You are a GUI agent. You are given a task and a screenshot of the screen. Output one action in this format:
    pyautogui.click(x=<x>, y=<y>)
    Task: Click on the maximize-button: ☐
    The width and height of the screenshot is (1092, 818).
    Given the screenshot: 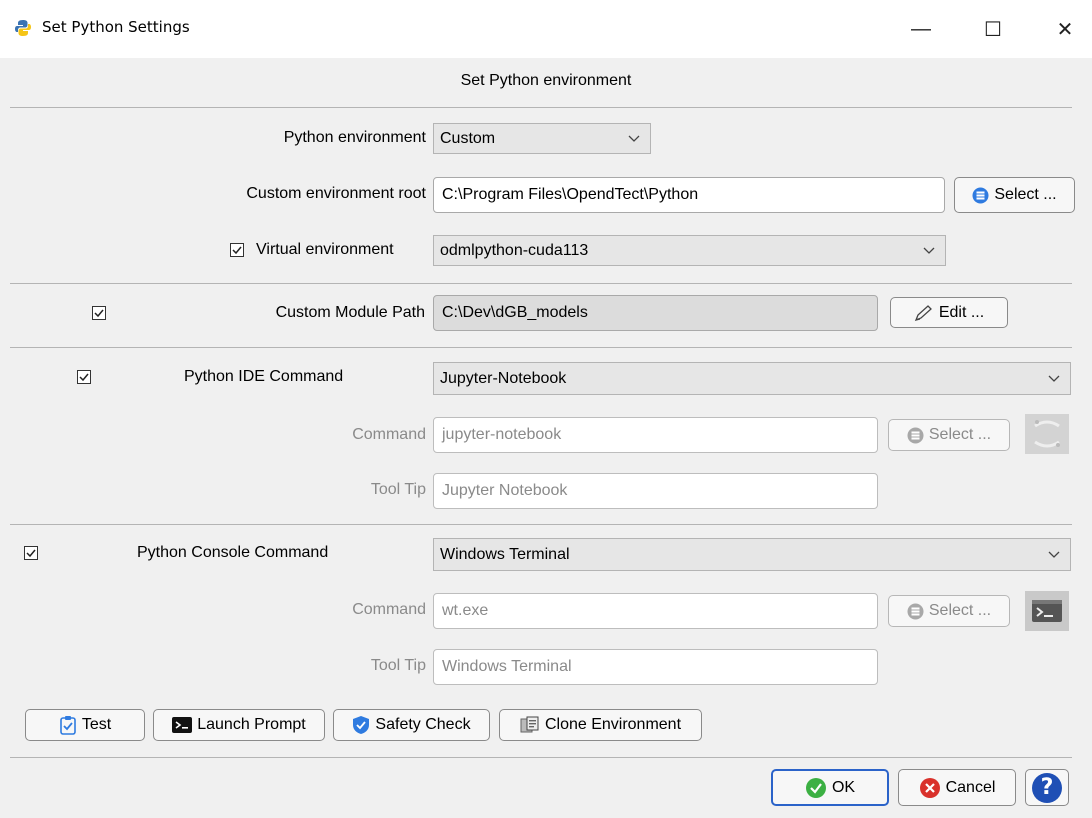 What is the action you would take?
    pyautogui.click(x=993, y=29)
    